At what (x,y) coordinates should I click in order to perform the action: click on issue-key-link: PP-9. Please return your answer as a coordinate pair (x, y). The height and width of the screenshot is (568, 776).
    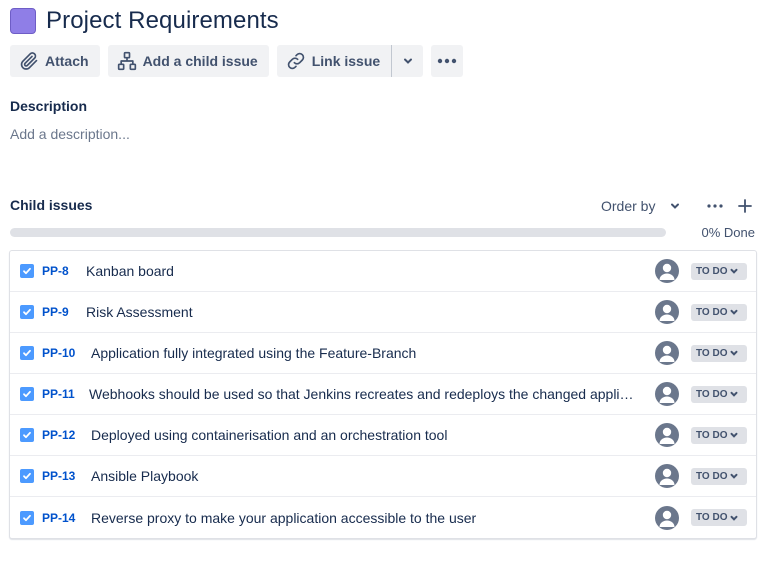
    Looking at the image, I should click on (55, 312).